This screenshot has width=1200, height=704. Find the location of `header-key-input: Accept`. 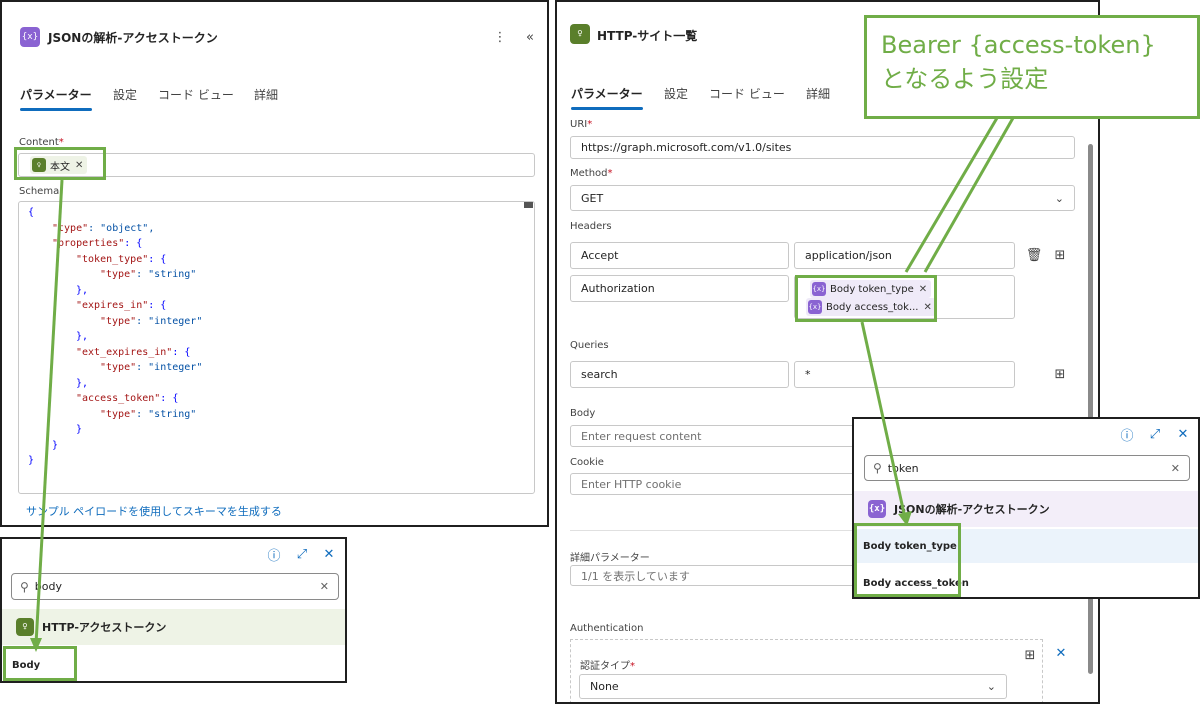

header-key-input: Accept is located at coordinates (679, 255).